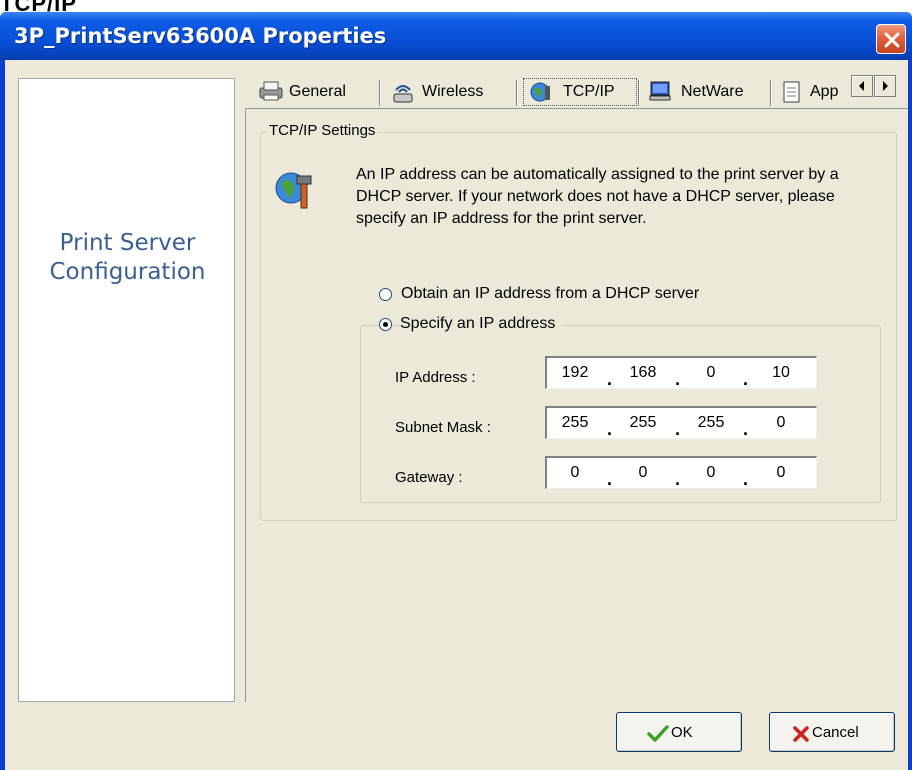 The image size is (912, 770). What do you see at coordinates (643, 423) in the screenshot?
I see `subnet-octet-2: 255` at bounding box center [643, 423].